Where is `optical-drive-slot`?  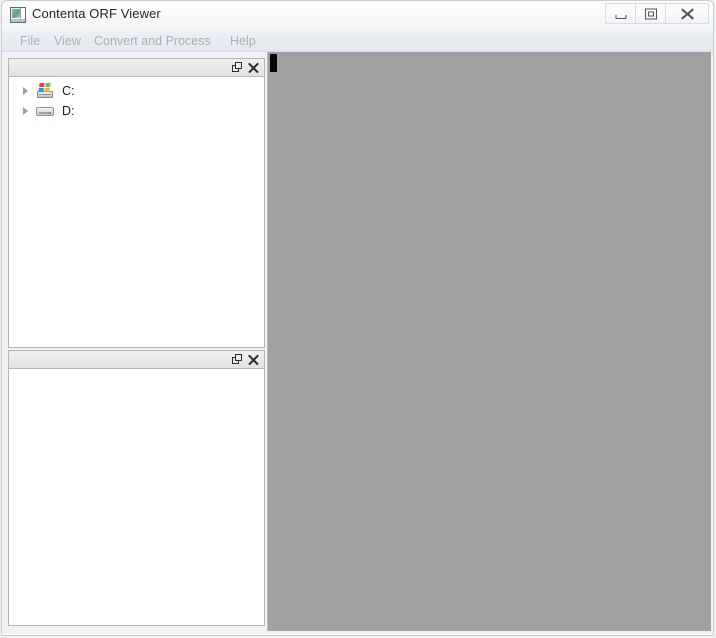 optical-drive-slot is located at coordinates (44, 113).